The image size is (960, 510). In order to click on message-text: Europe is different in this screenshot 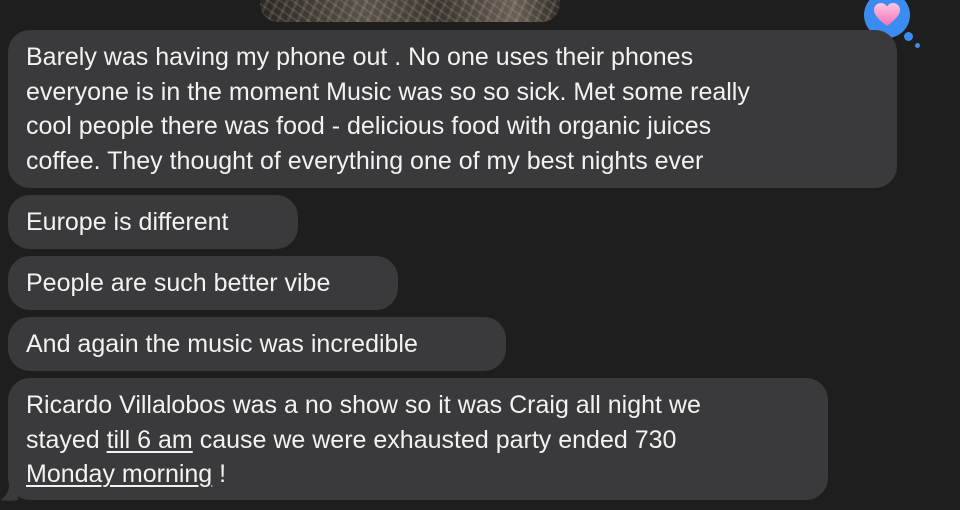, I will do `click(127, 222)`.